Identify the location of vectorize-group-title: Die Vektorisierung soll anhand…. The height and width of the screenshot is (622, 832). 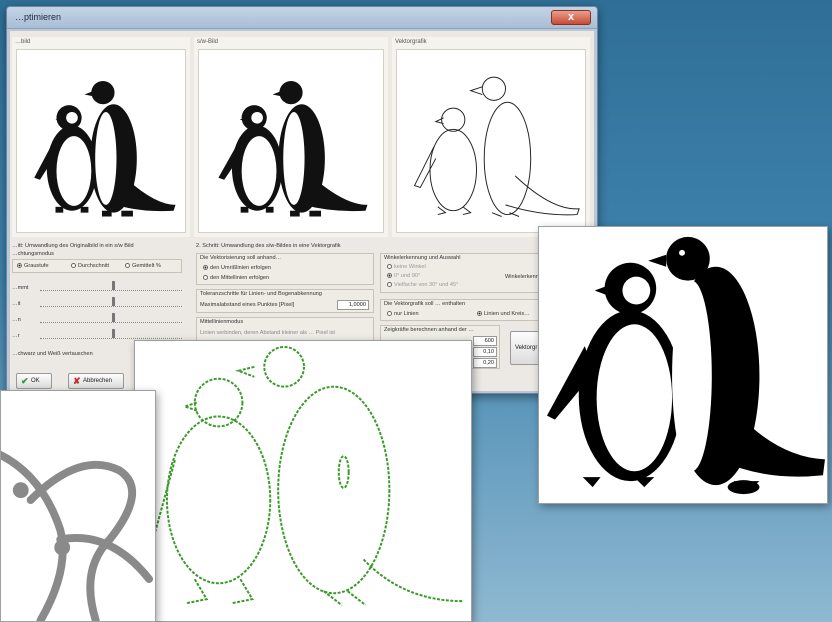
(241, 258).